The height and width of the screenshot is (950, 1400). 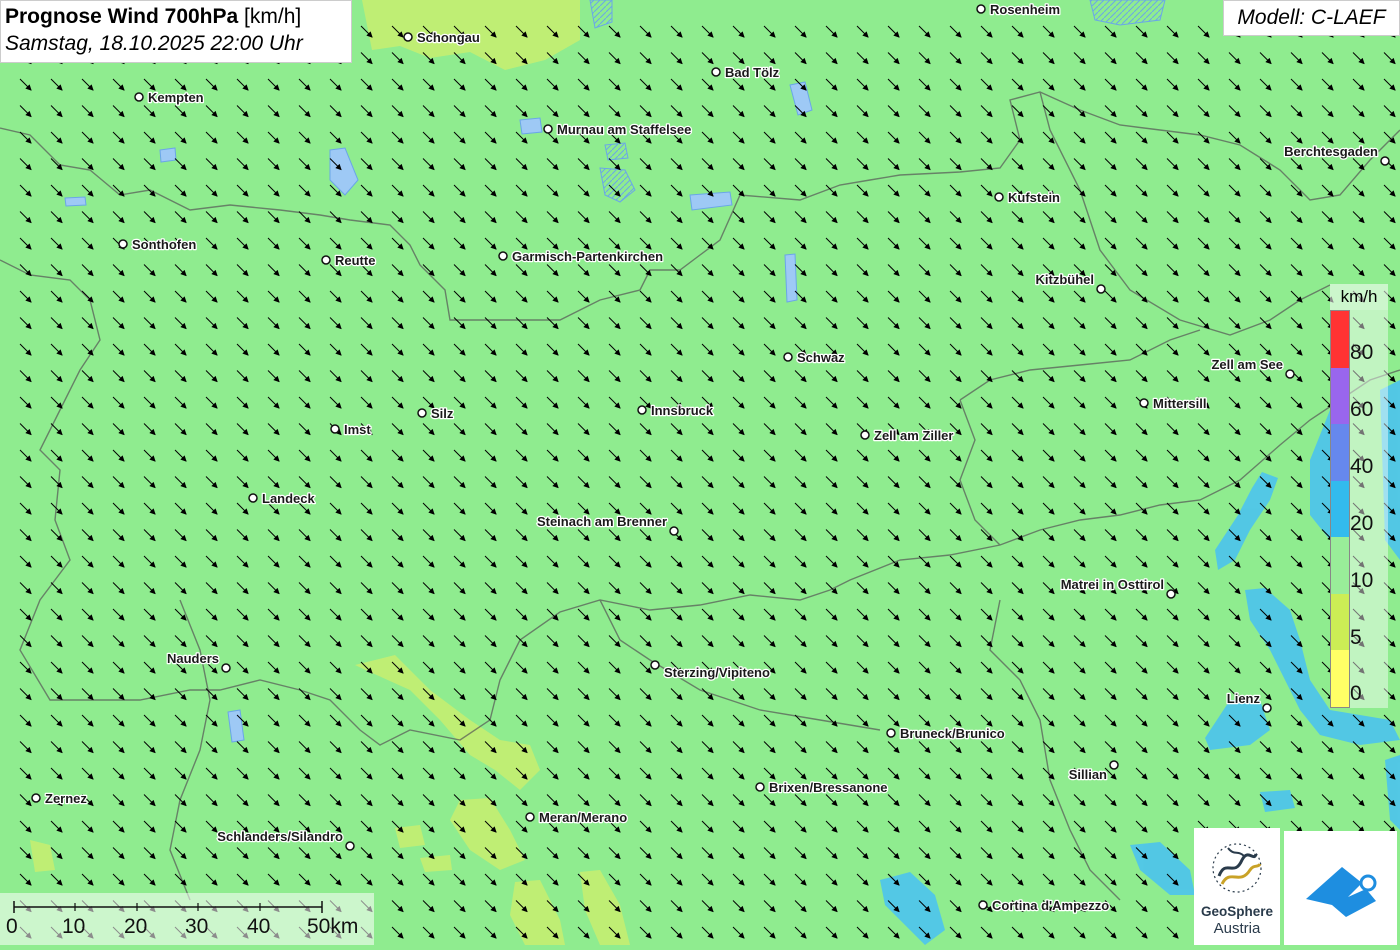 What do you see at coordinates (682, 410) in the screenshot?
I see `city-label: Innsbruck` at bounding box center [682, 410].